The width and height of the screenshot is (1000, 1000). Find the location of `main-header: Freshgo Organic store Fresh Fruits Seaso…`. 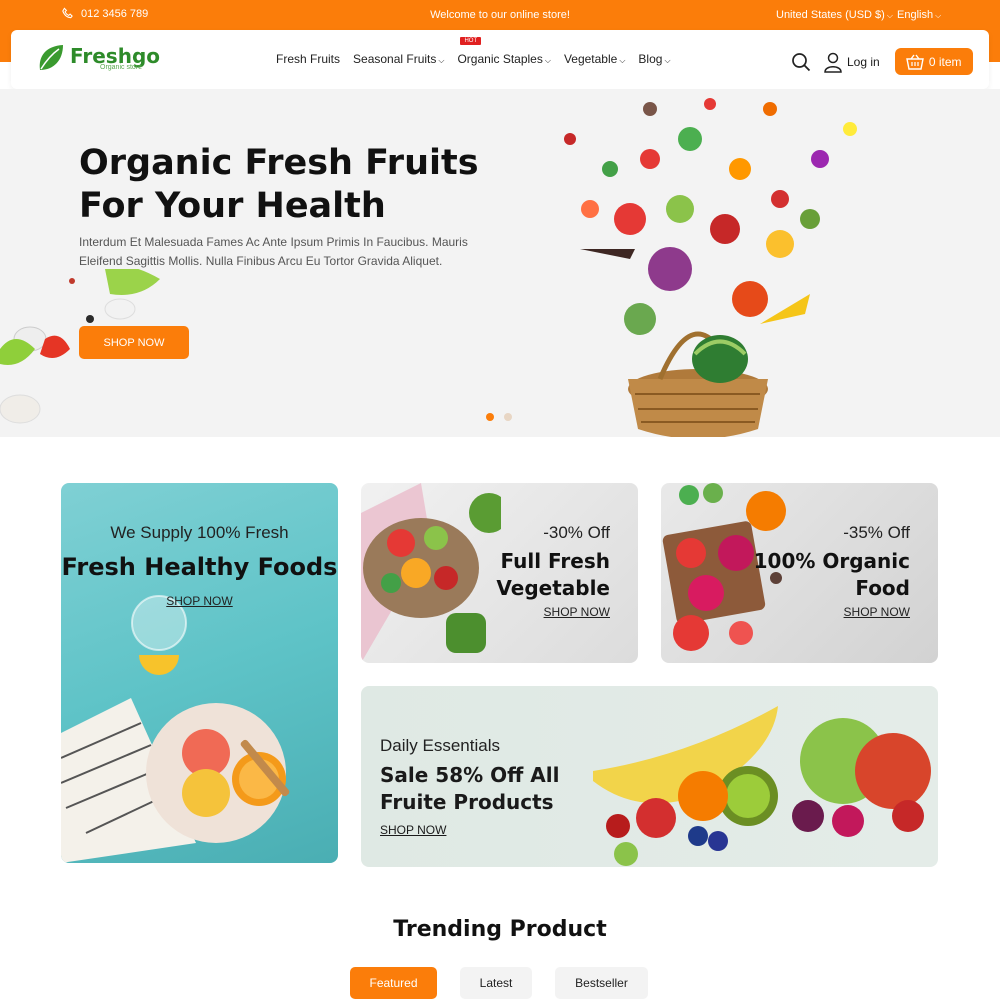

main-header: Freshgo Organic store Fresh Fruits Seaso… is located at coordinates (500, 59).